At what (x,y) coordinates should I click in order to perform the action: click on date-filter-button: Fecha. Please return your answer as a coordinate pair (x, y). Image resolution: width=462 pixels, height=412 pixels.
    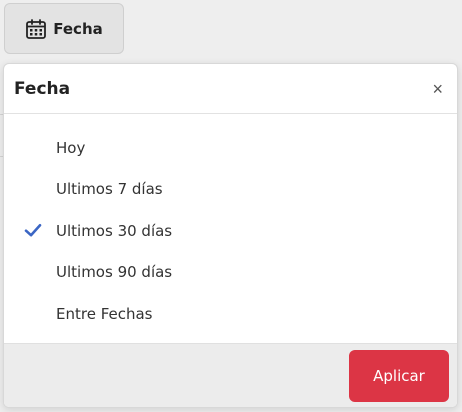
    Looking at the image, I should click on (64, 28).